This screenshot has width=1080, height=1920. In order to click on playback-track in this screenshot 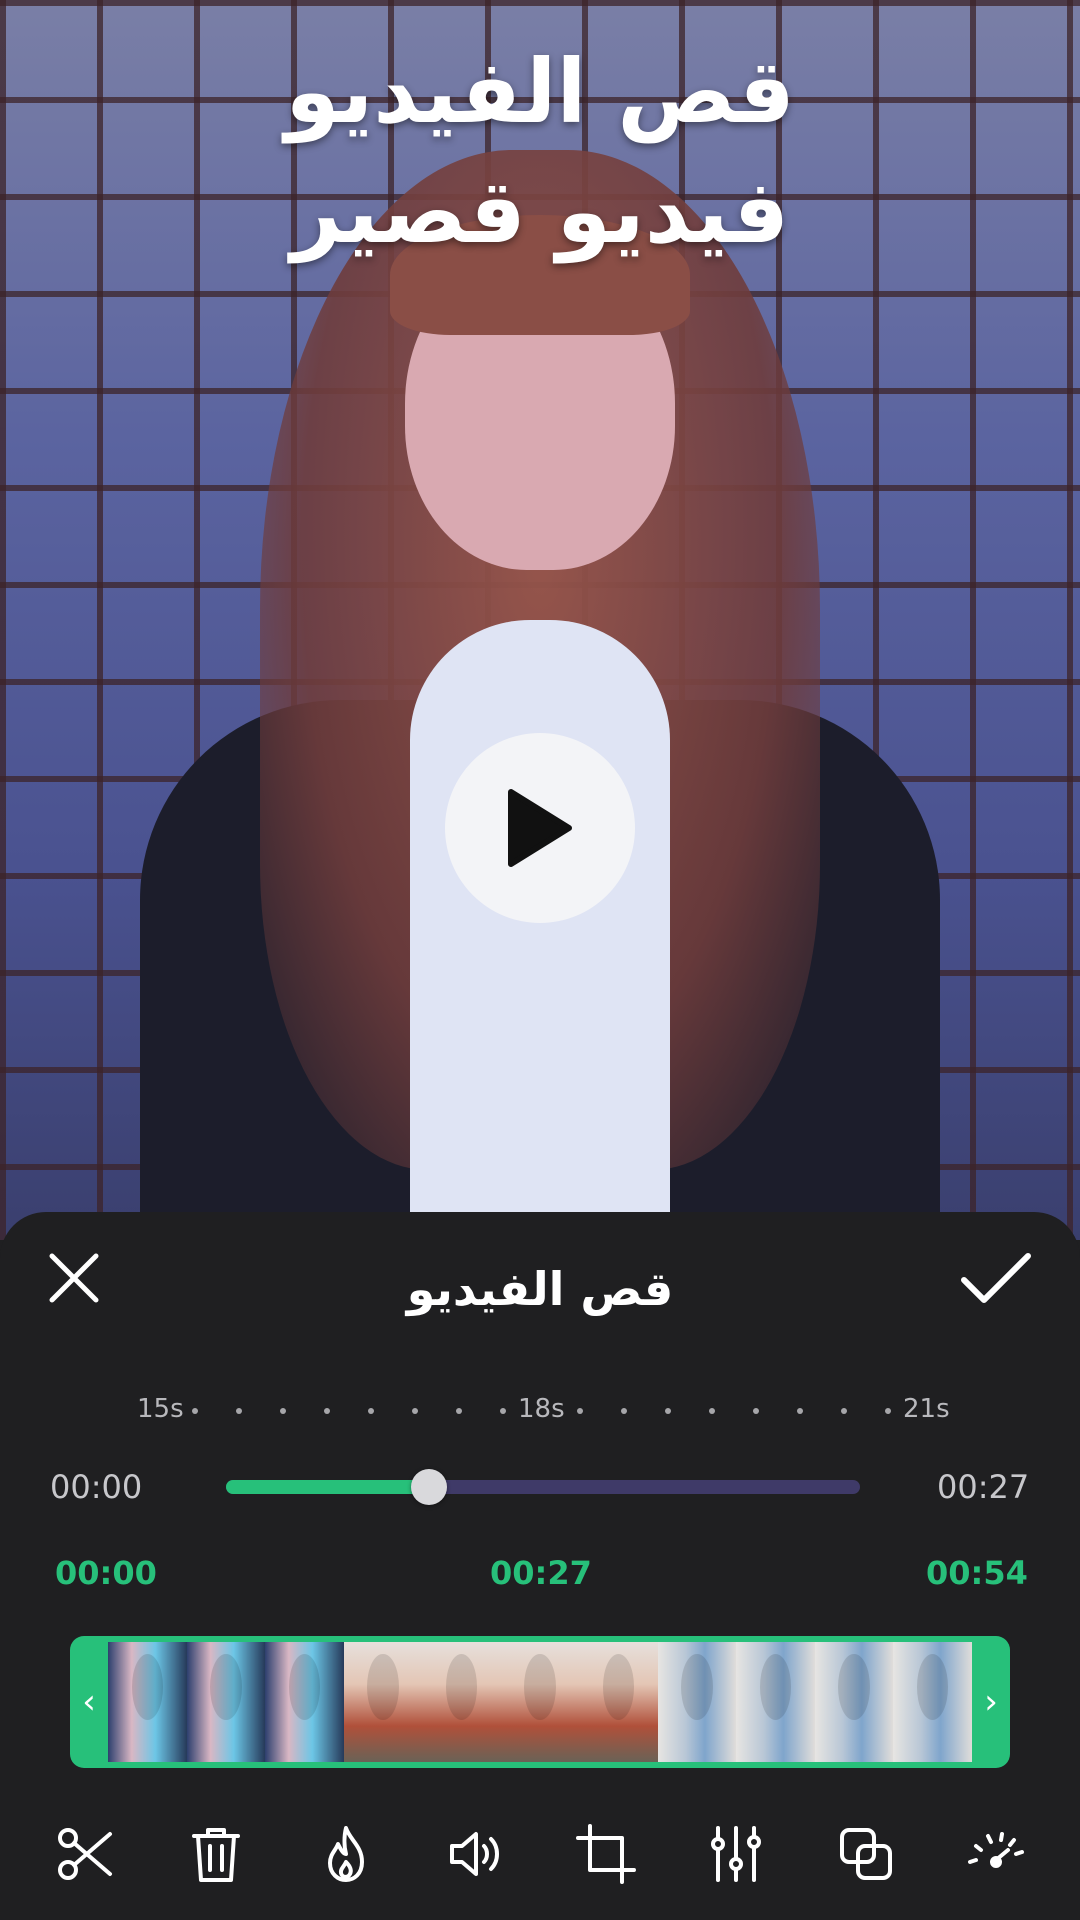, I will do `click(543, 1487)`.